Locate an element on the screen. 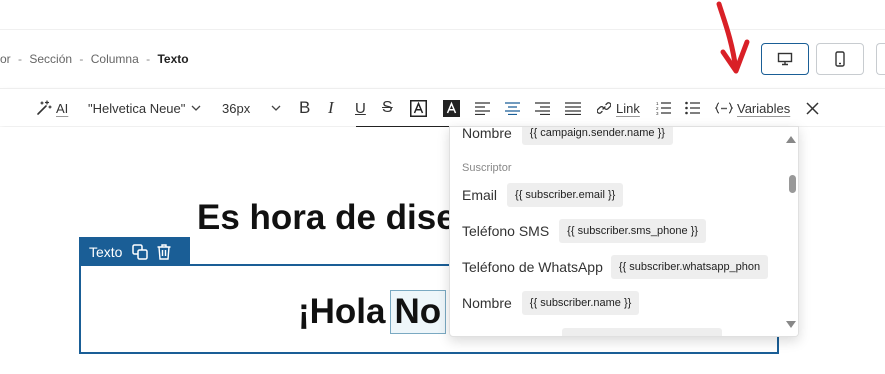 This screenshot has height=374, width=885. bulleted-list-icon is located at coordinates (692, 108).